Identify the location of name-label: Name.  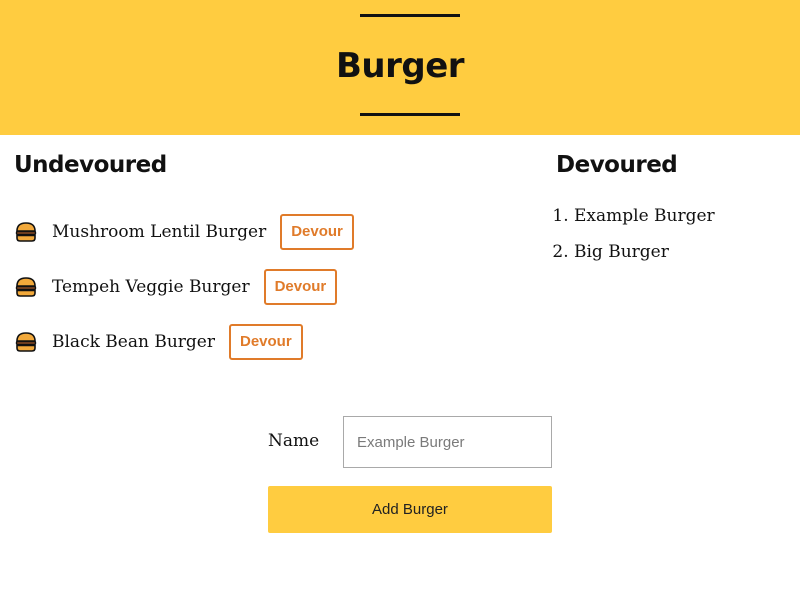
(294, 441).